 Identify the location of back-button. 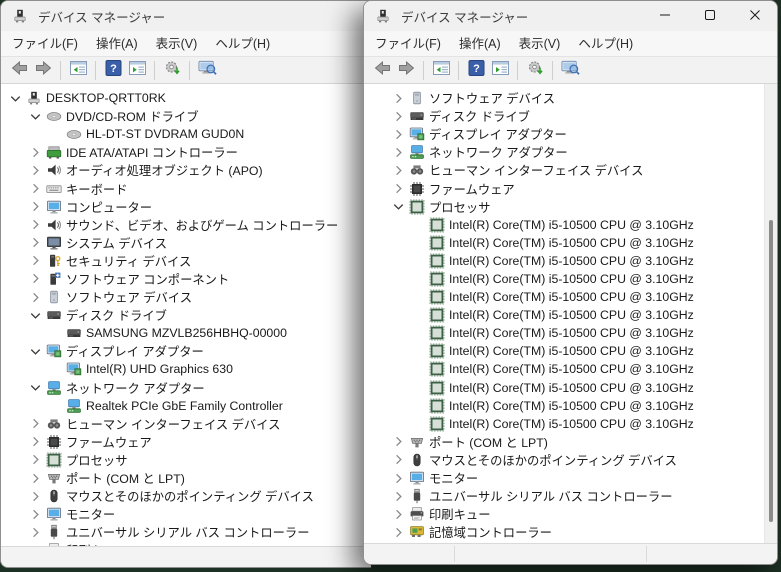
(382, 70).